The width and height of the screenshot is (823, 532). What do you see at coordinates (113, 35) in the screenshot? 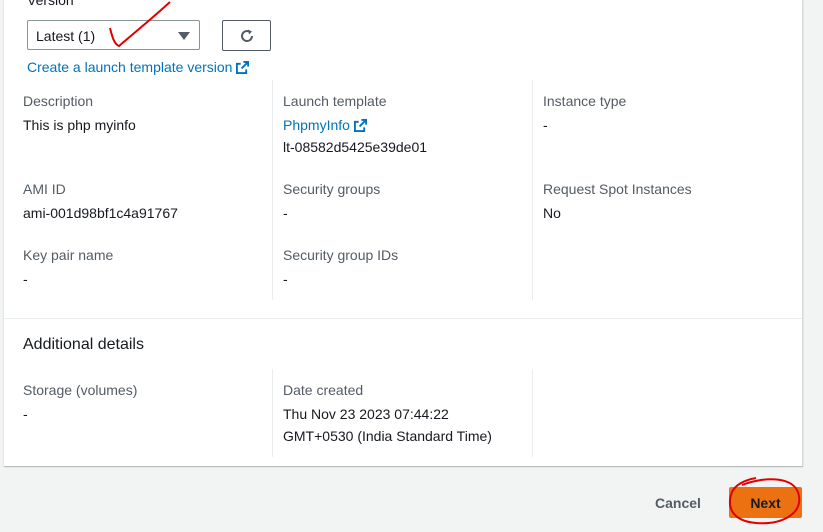
I see `version-select: Latest (1)` at bounding box center [113, 35].